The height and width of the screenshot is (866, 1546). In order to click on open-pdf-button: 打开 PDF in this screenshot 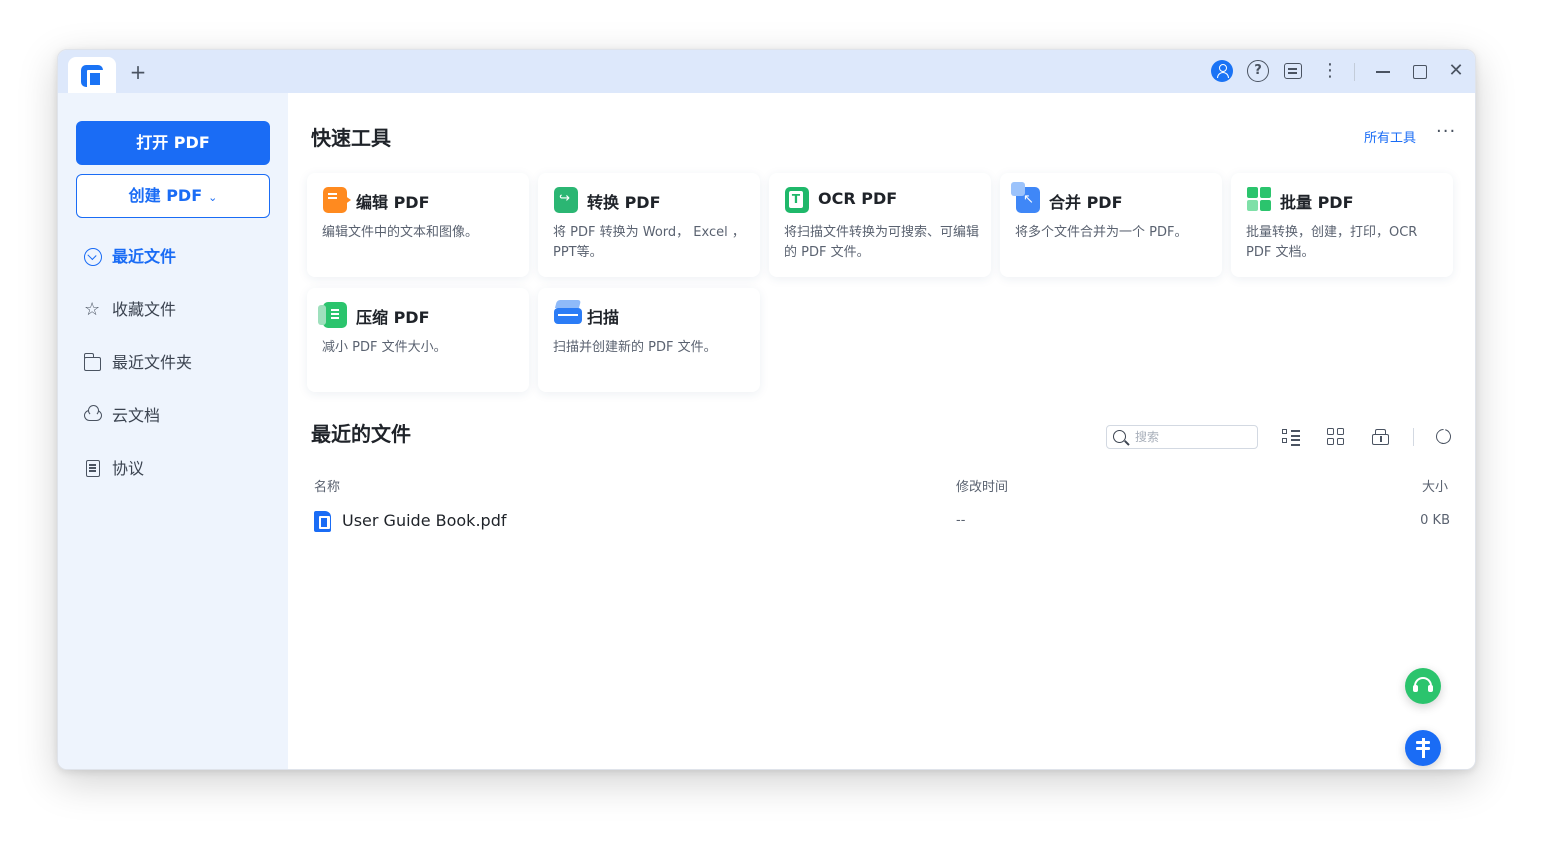, I will do `click(173, 143)`.